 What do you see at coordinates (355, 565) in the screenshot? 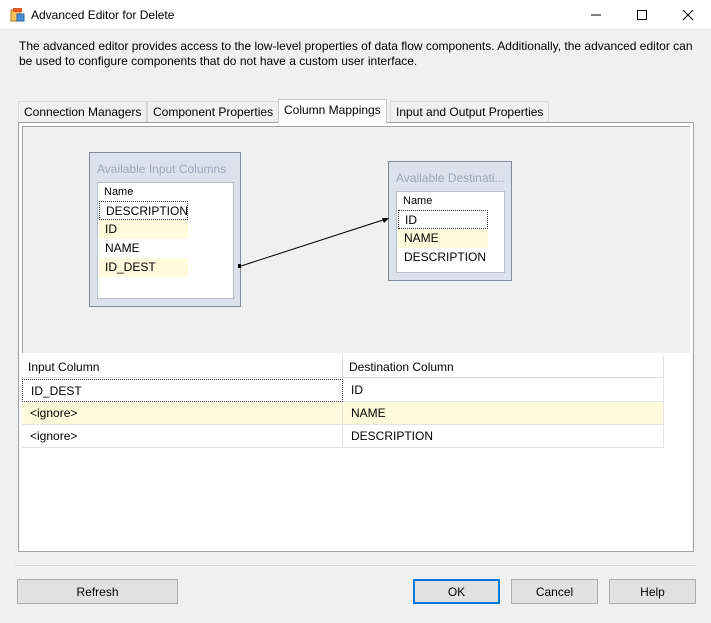
I see `footer-separator` at bounding box center [355, 565].